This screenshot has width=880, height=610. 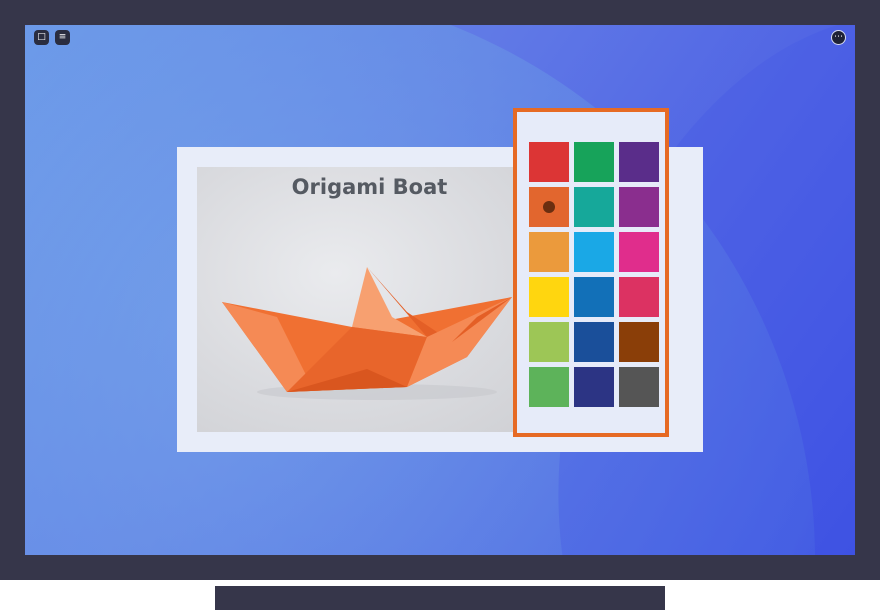 What do you see at coordinates (41, 37) in the screenshot?
I see `app-icon: □` at bounding box center [41, 37].